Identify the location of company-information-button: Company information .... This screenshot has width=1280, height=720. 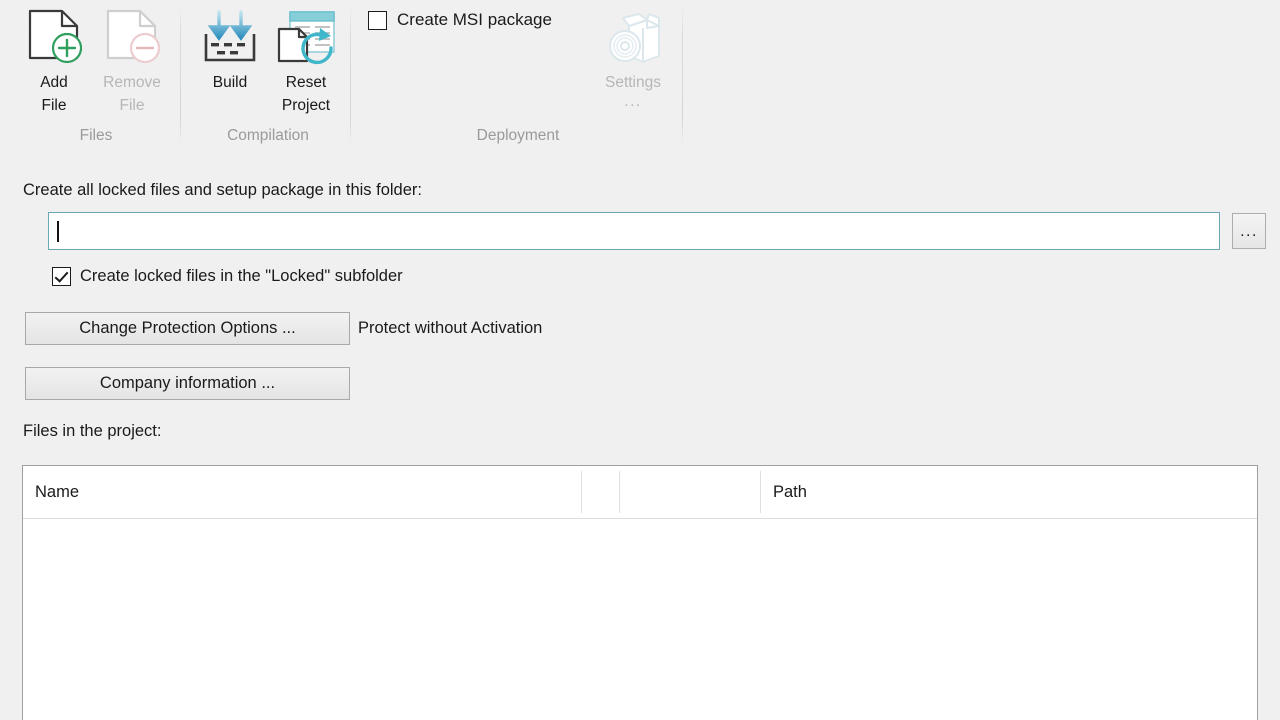
(187, 383).